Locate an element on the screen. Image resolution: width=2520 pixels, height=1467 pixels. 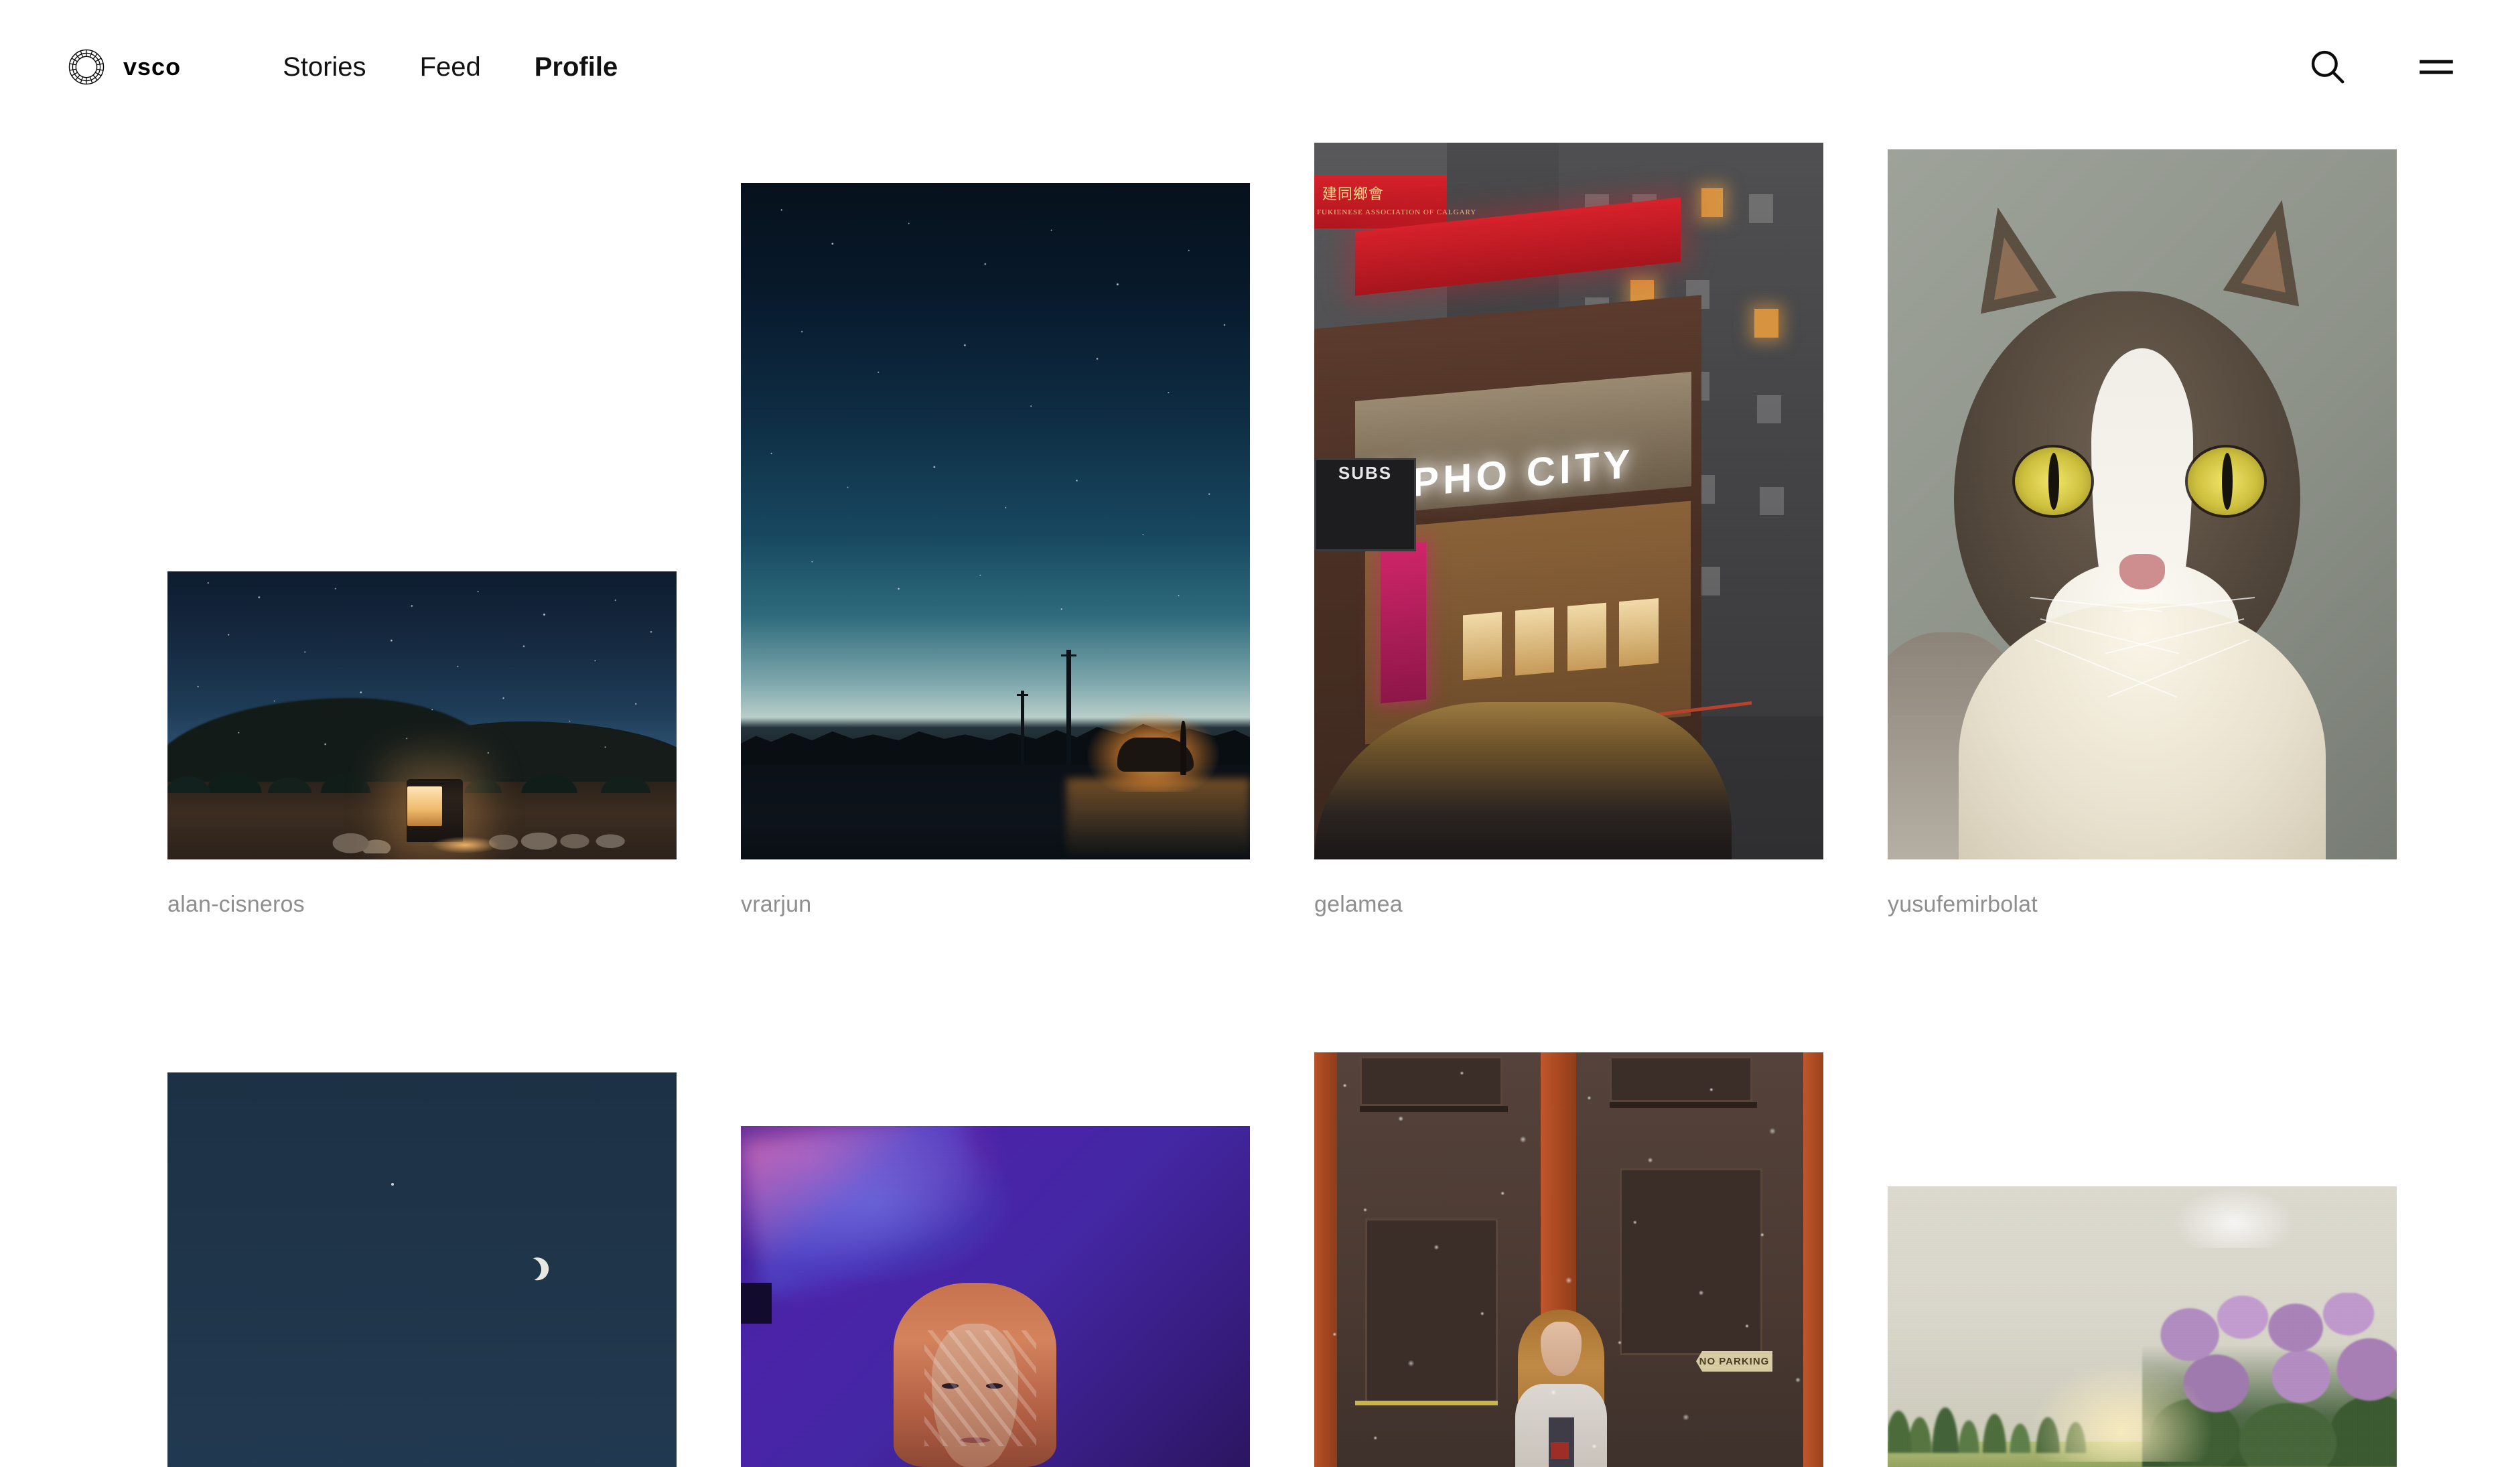
brand-name-label: vsco is located at coordinates (152, 66).